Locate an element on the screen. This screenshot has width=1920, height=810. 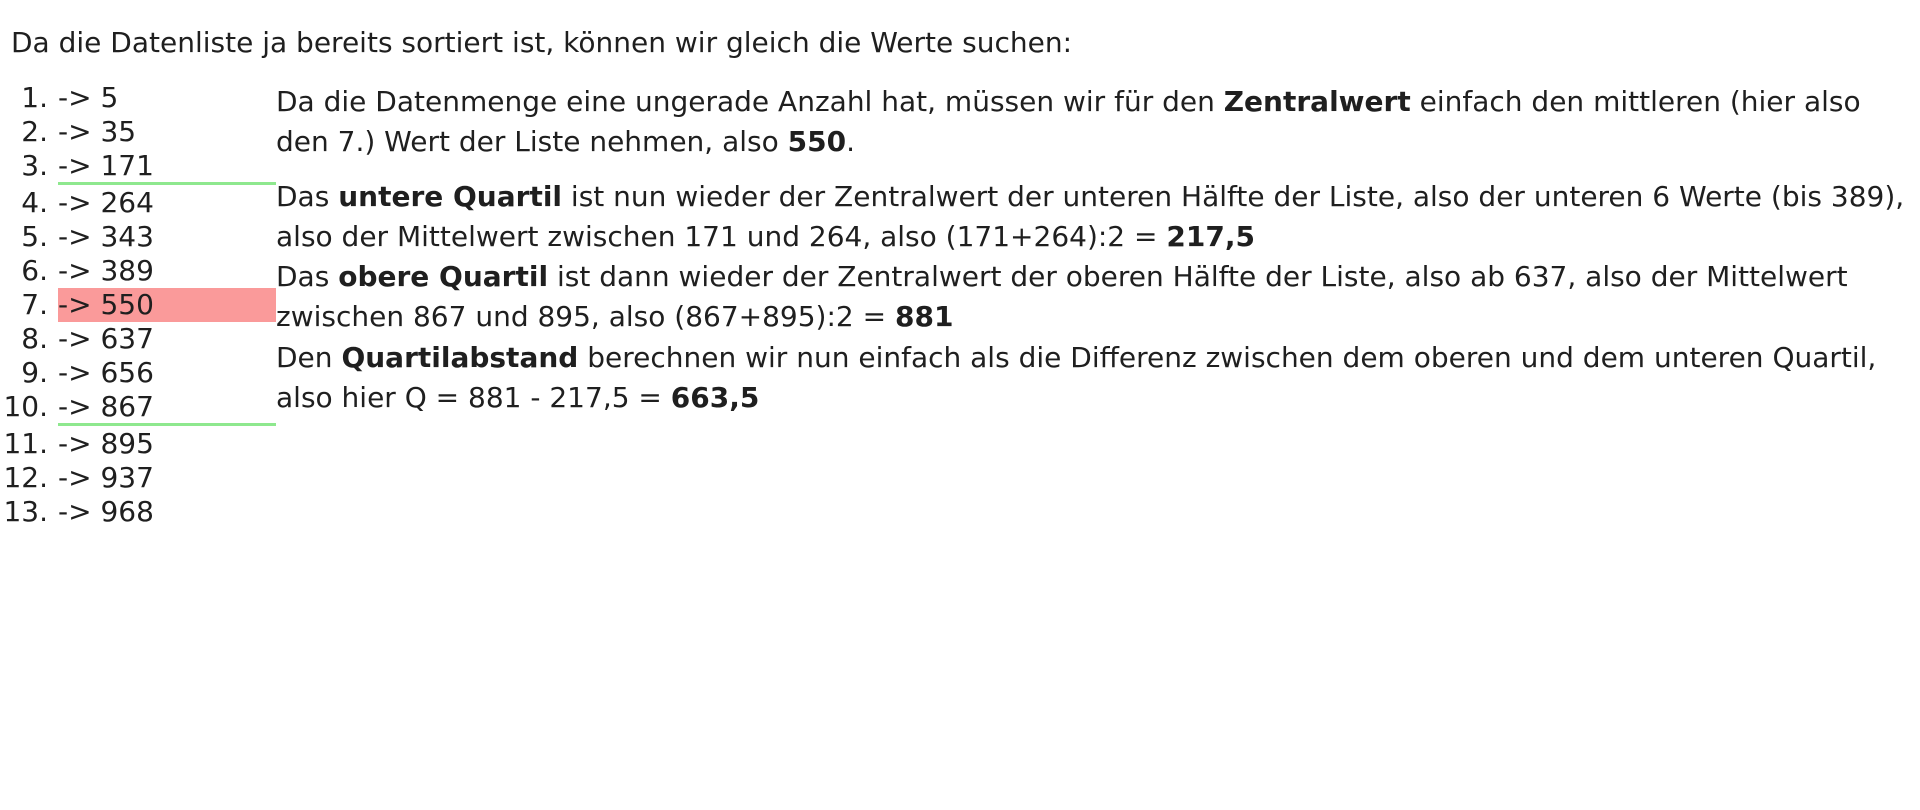
list-item: 12. -> 937 is located at coordinates (138, 478).